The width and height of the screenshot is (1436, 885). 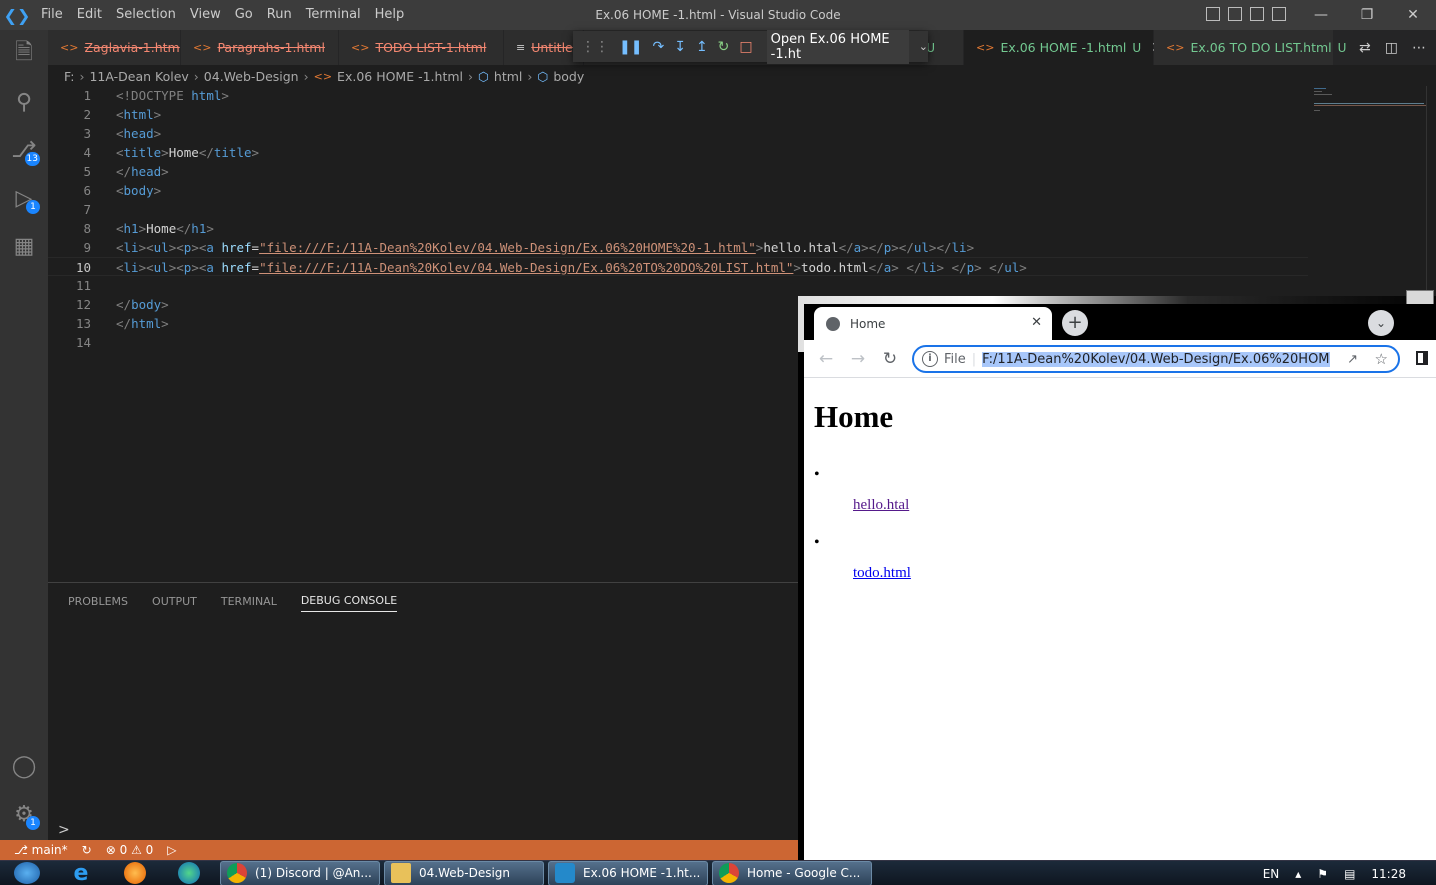 I want to click on chrome-tab-home: Home ✕, so click(x=933, y=323).